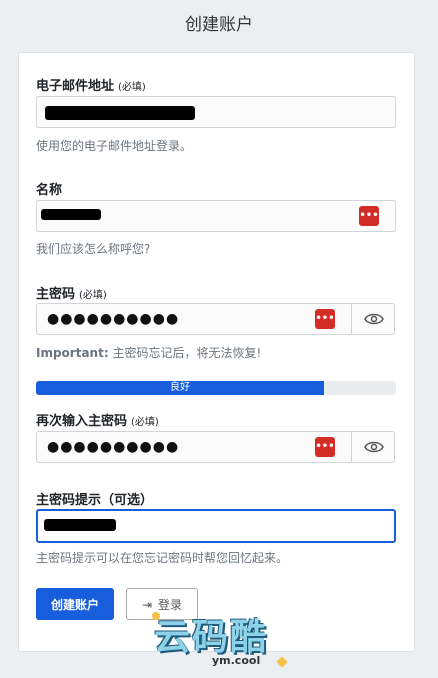 Image resolution: width=438 pixels, height=678 pixels. What do you see at coordinates (211, 637) in the screenshot?
I see `watermark-text: 云码酷` at bounding box center [211, 637].